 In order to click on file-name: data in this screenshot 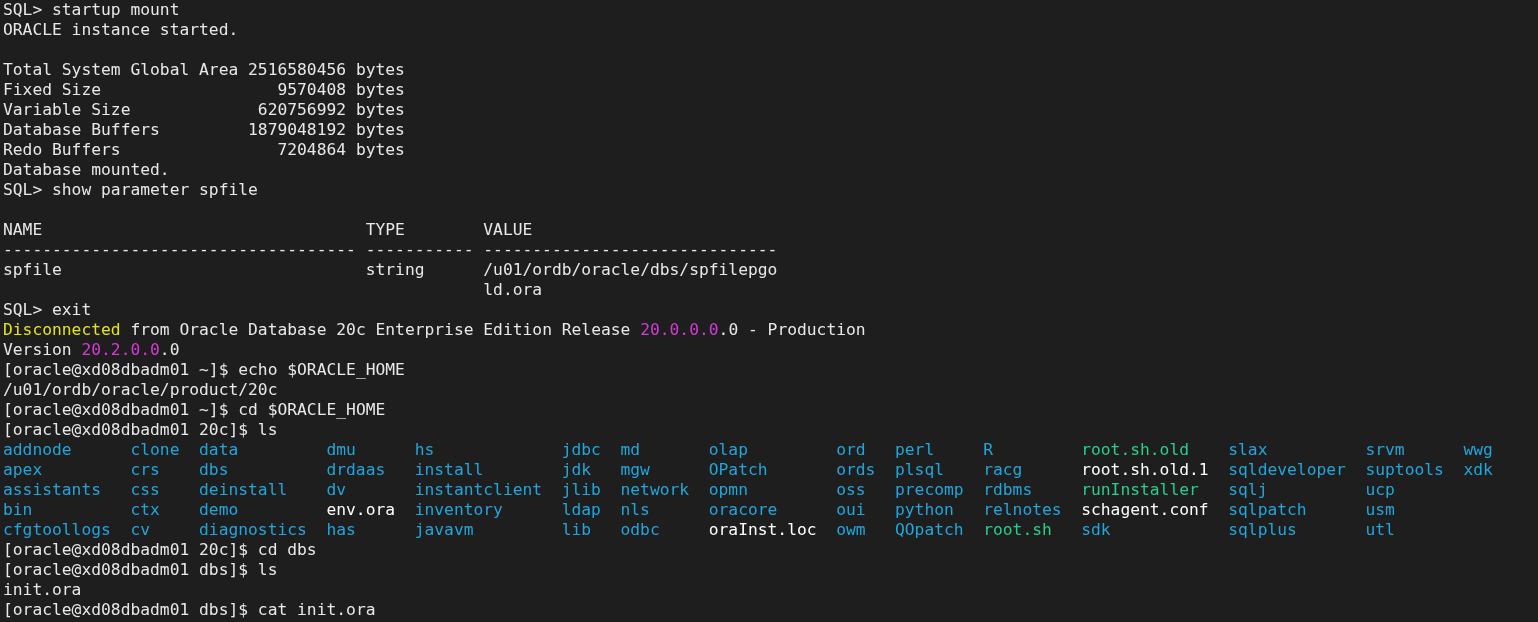, I will do `click(219, 449)`.